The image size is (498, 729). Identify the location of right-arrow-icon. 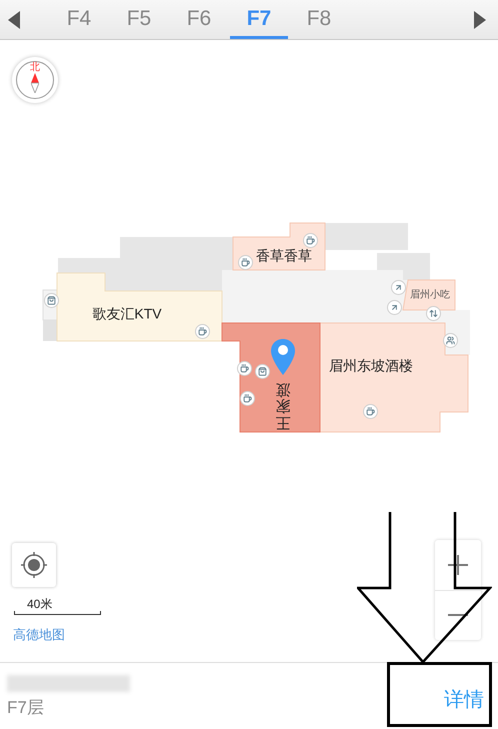
(480, 20).